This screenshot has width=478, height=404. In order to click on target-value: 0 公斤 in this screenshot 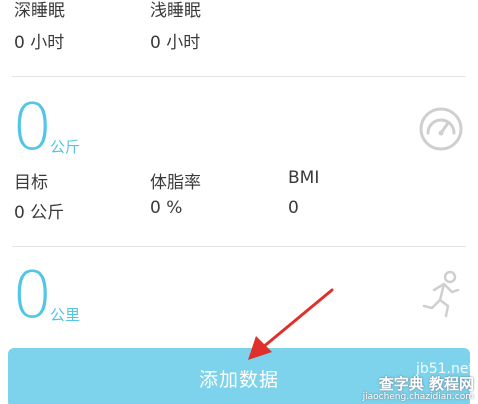, I will do `click(39, 213)`.